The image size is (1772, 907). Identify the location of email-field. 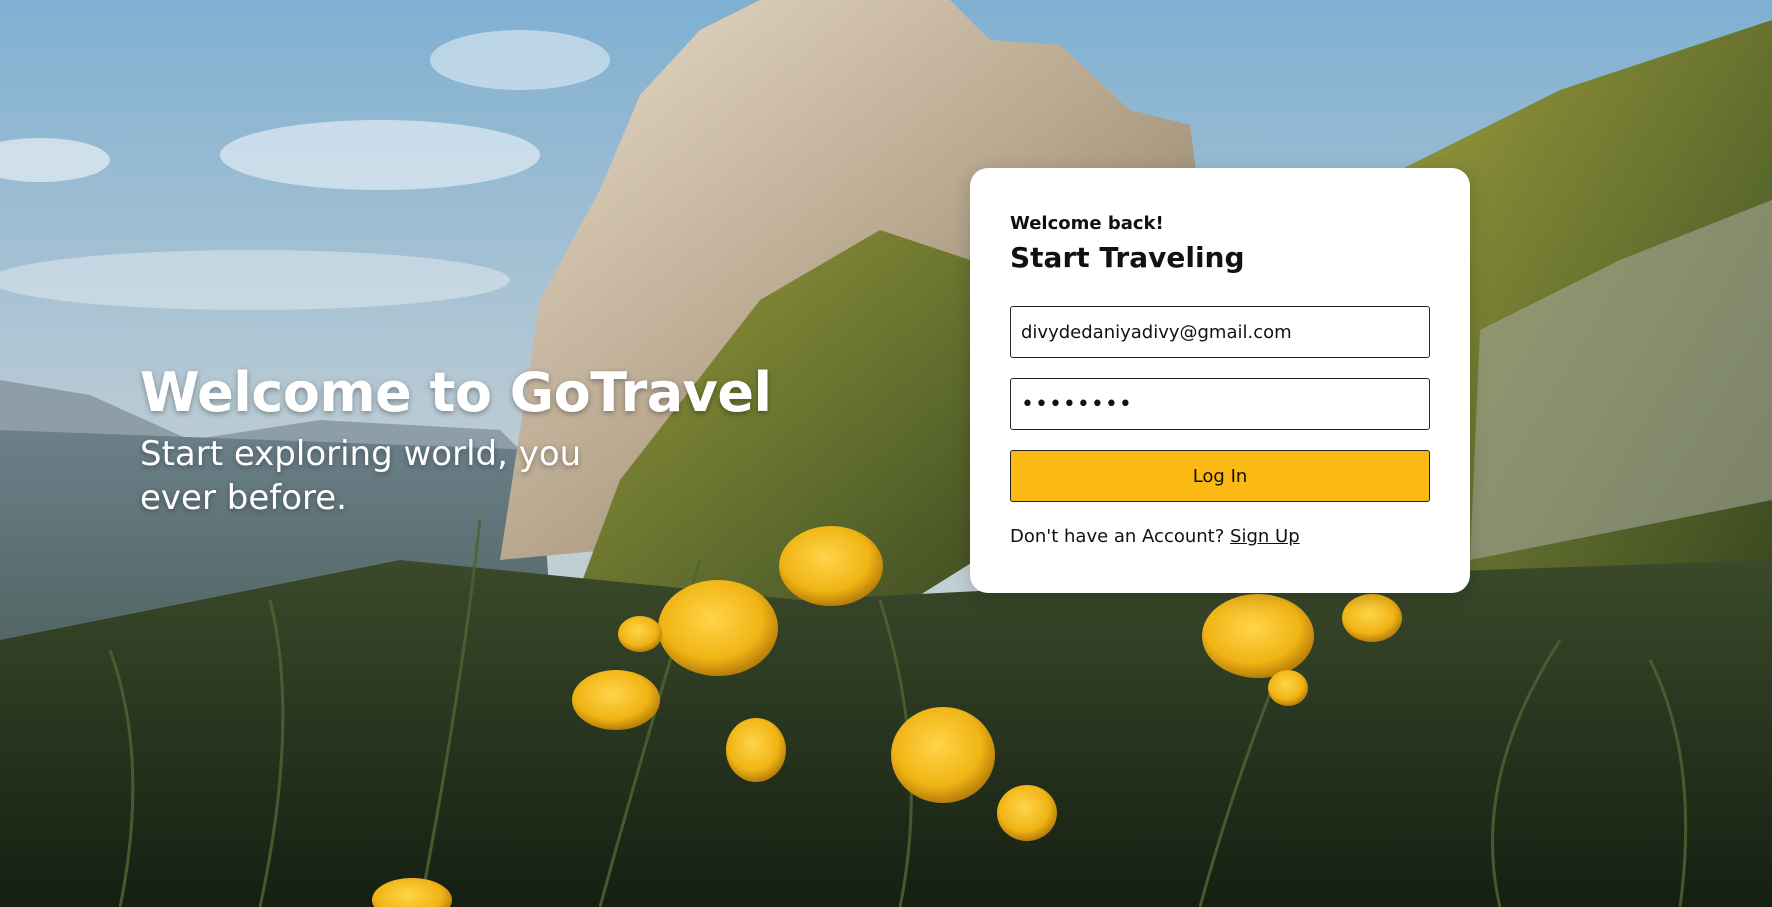
(1220, 332).